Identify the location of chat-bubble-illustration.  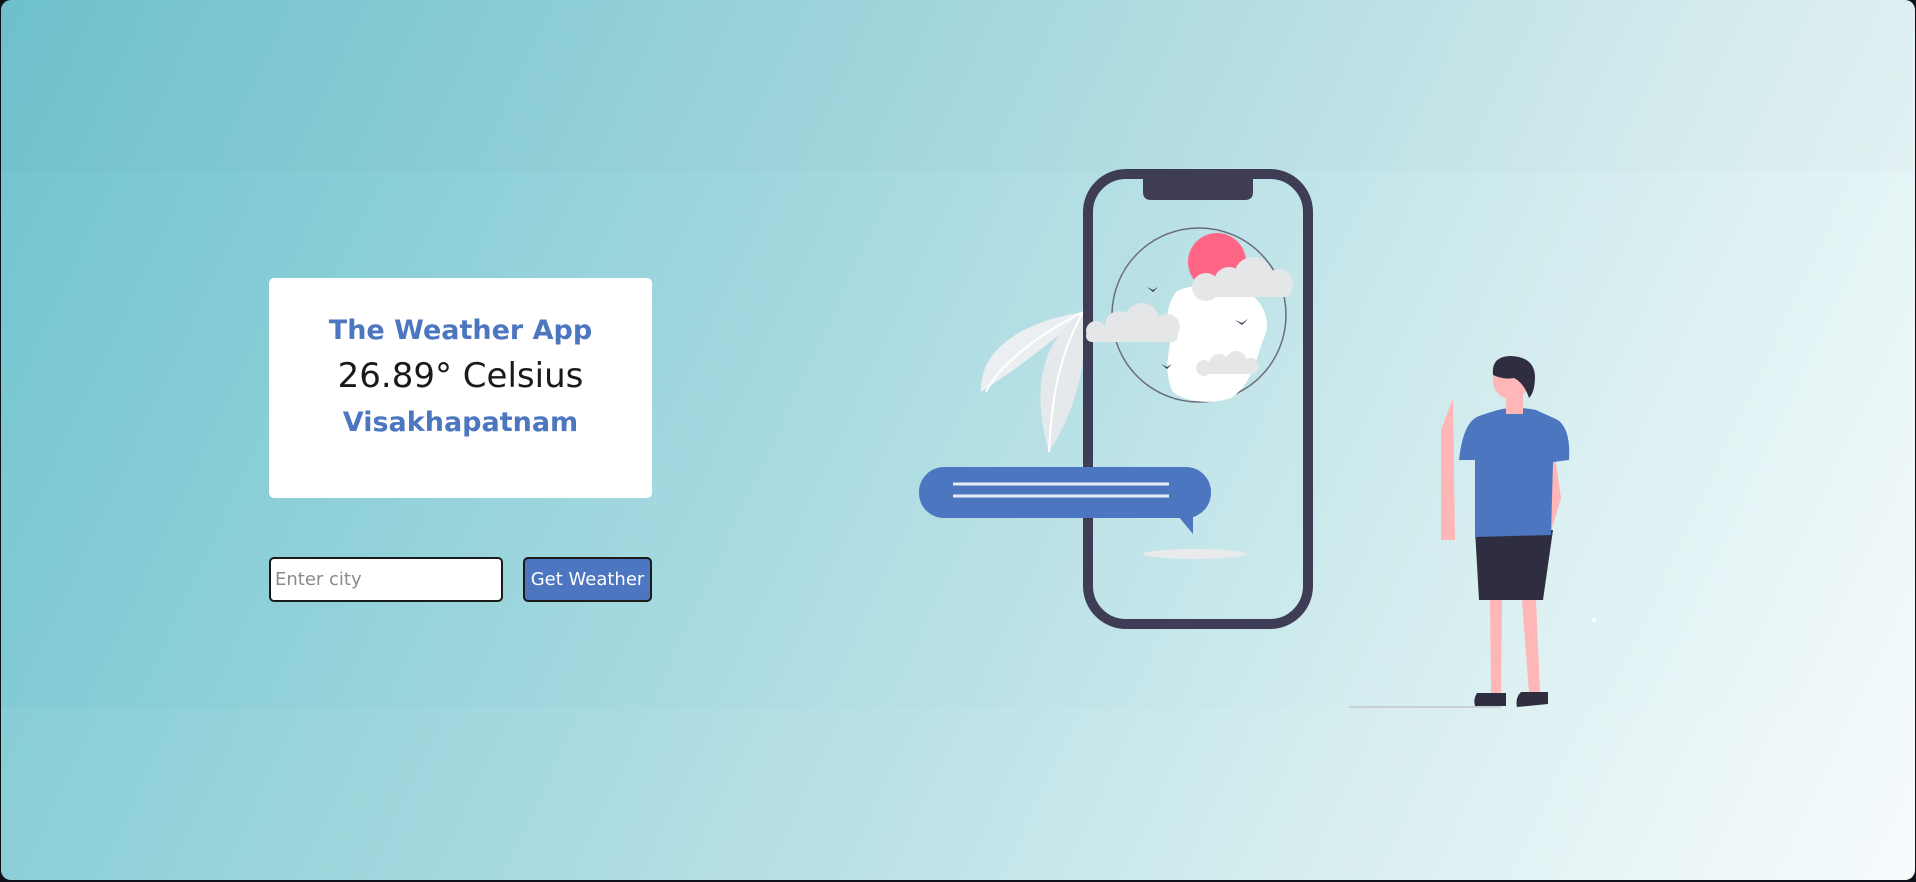
(1065, 500).